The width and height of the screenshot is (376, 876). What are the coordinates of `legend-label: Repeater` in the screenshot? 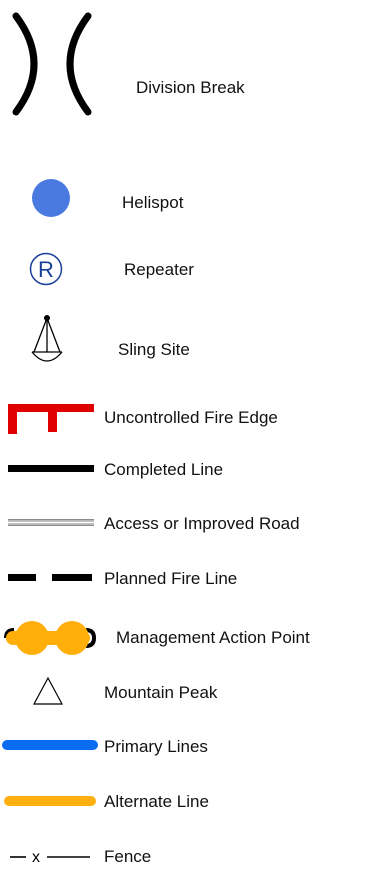 It's located at (159, 269).